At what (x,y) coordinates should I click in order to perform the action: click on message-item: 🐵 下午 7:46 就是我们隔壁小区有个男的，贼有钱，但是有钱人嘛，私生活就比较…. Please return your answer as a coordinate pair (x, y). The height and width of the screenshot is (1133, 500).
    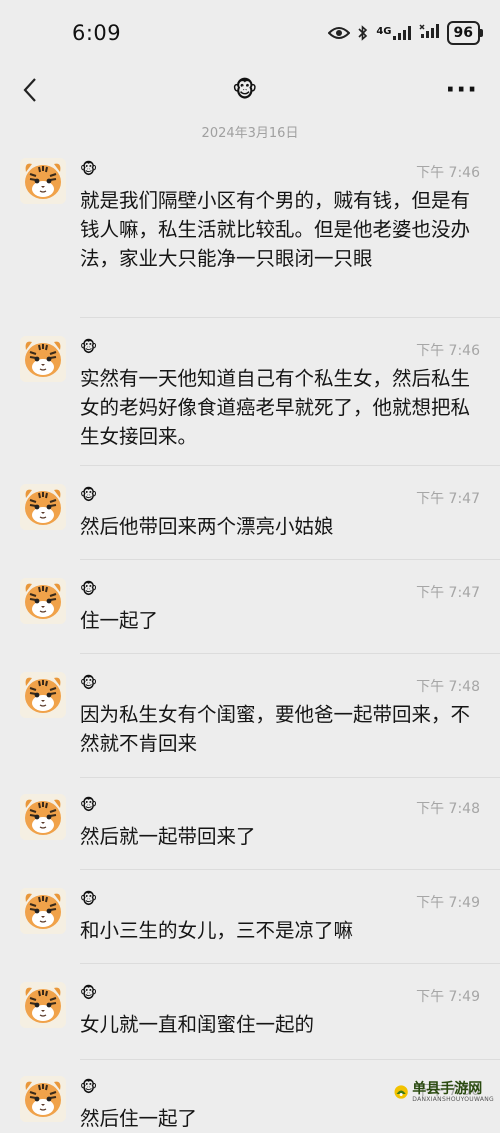
    Looking at the image, I should click on (250, 234).